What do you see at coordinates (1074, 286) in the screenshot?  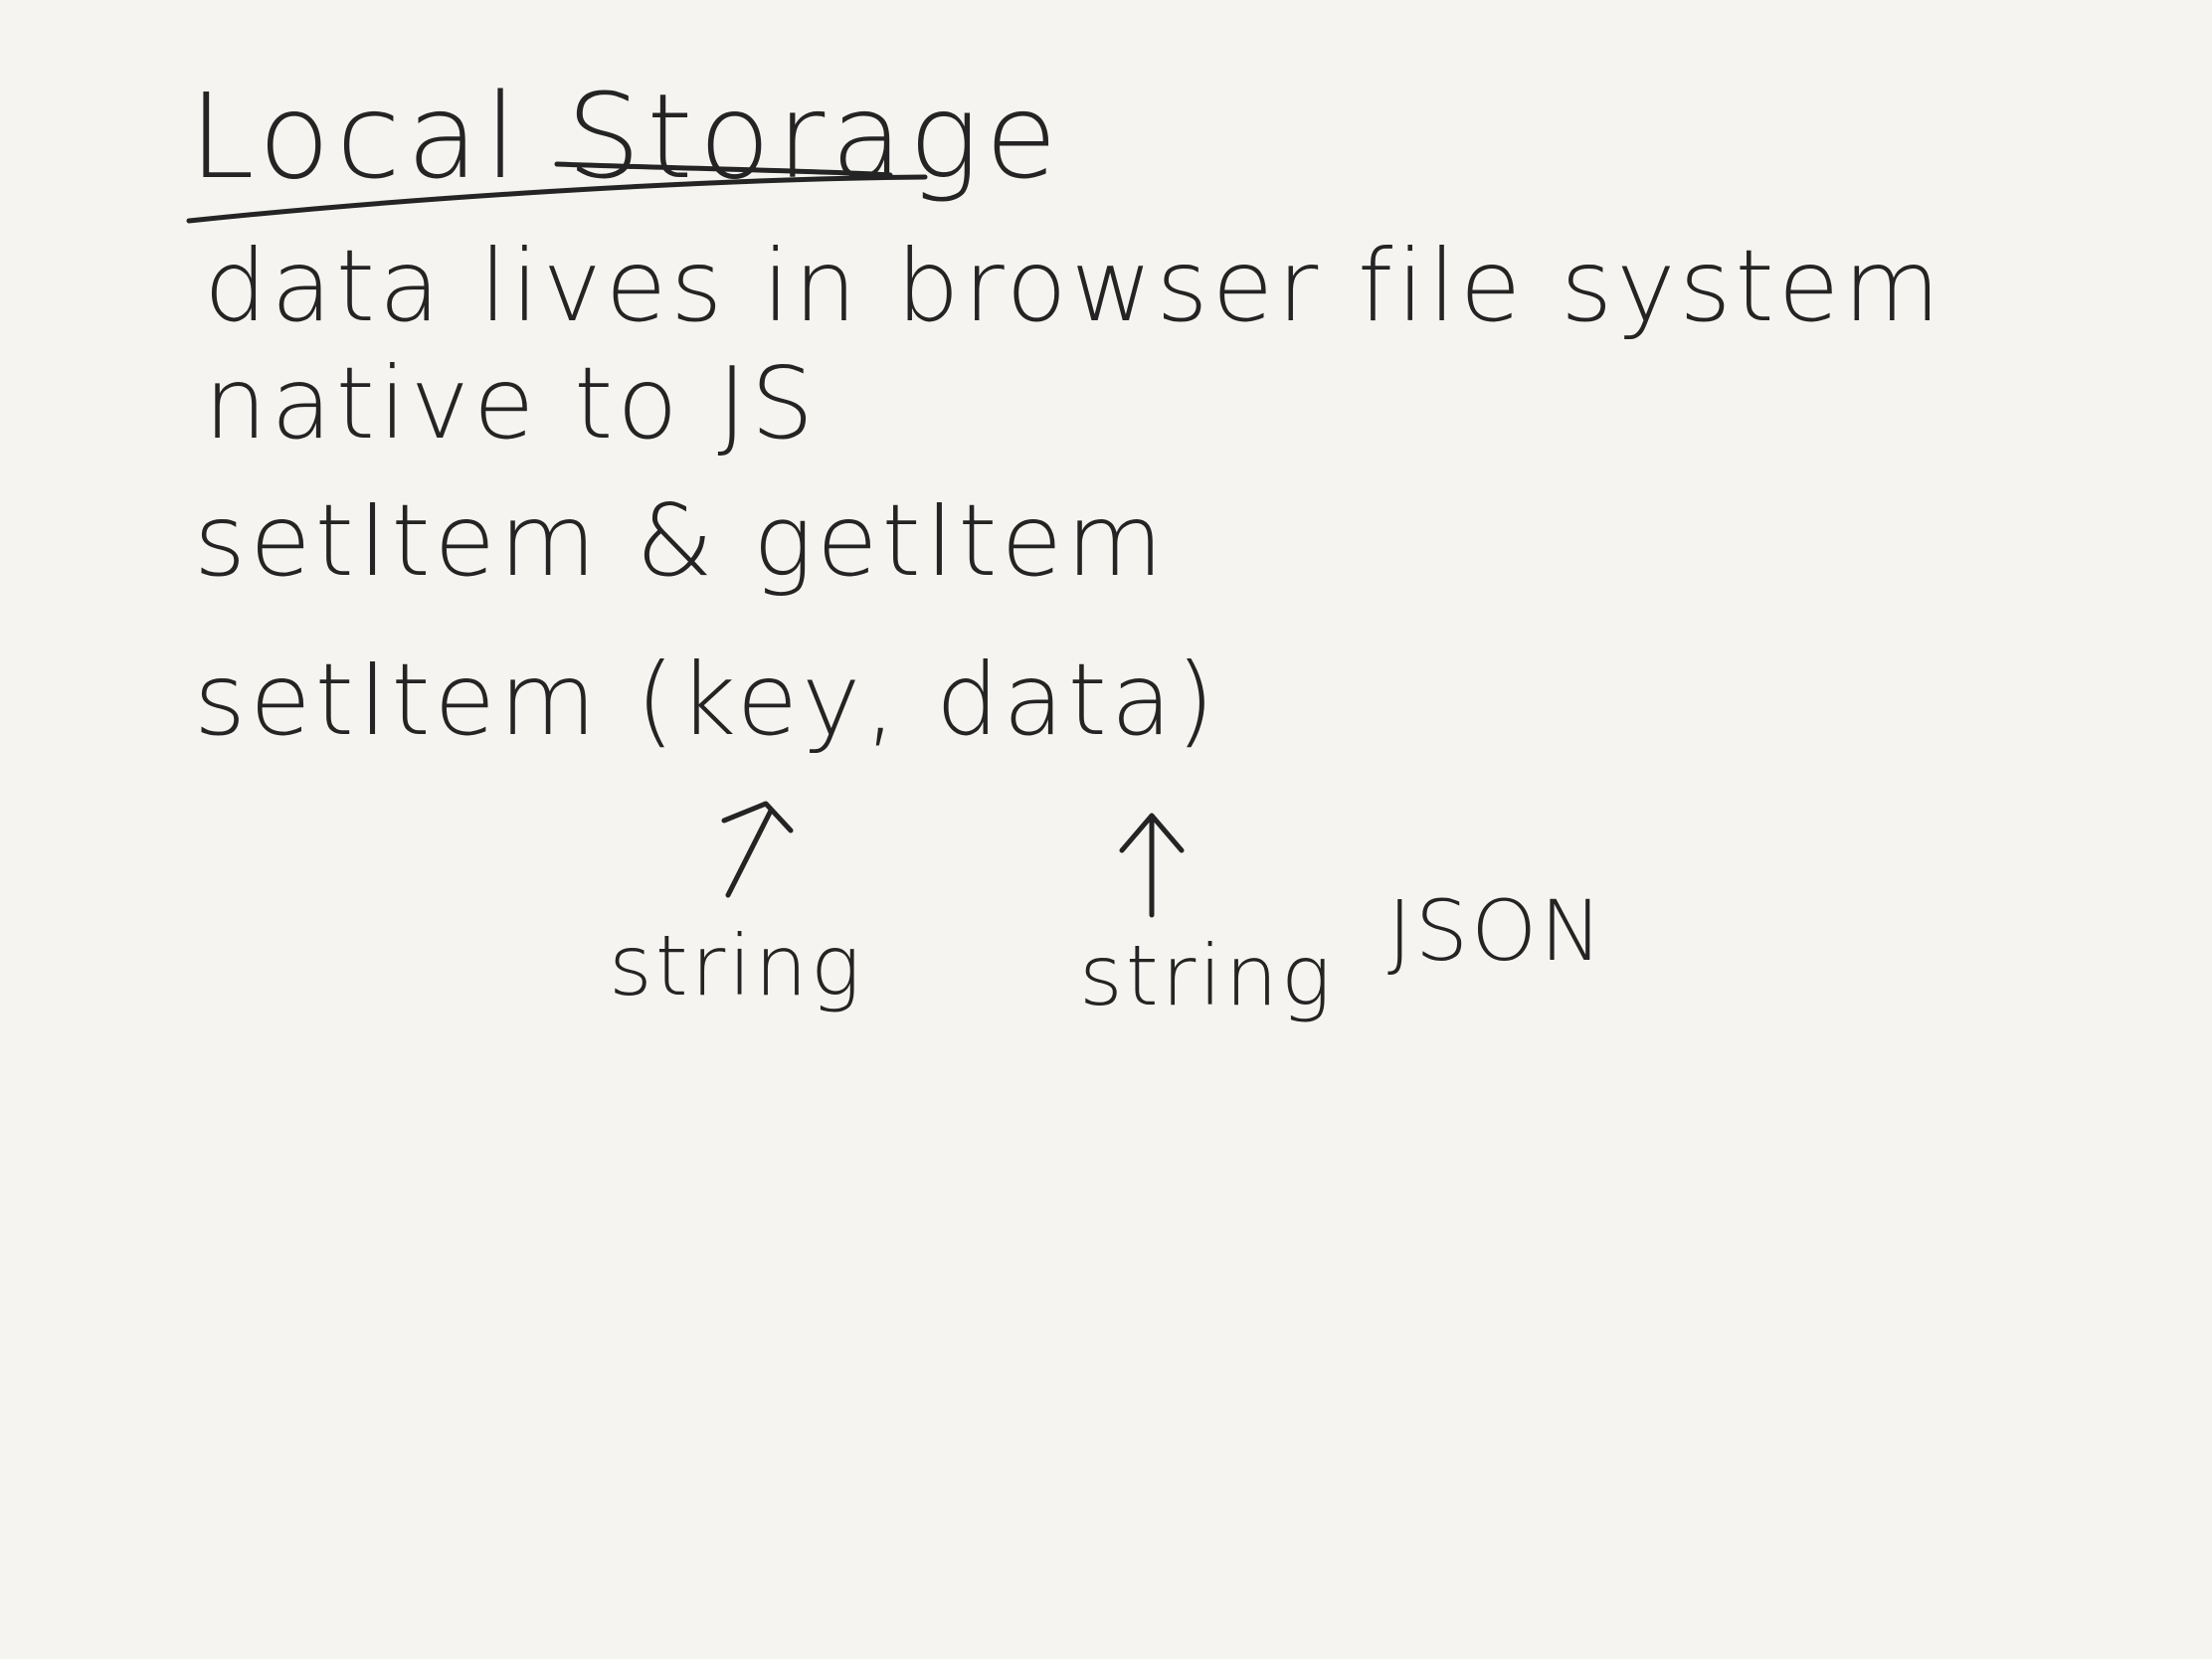 I see `note-line-1: data lives in browser file system` at bounding box center [1074, 286].